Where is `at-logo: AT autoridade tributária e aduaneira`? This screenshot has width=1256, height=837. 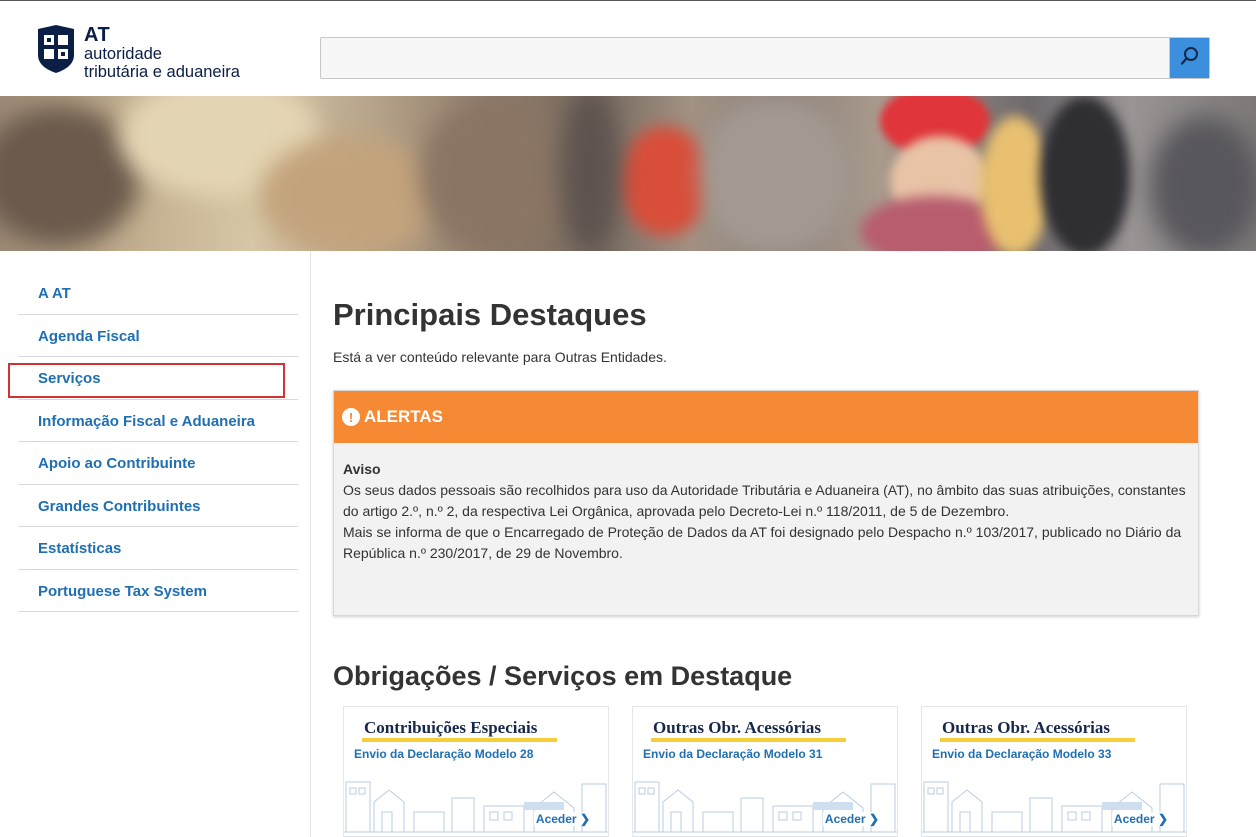 at-logo: AT autoridade tributária e aduaneira is located at coordinates (151, 53).